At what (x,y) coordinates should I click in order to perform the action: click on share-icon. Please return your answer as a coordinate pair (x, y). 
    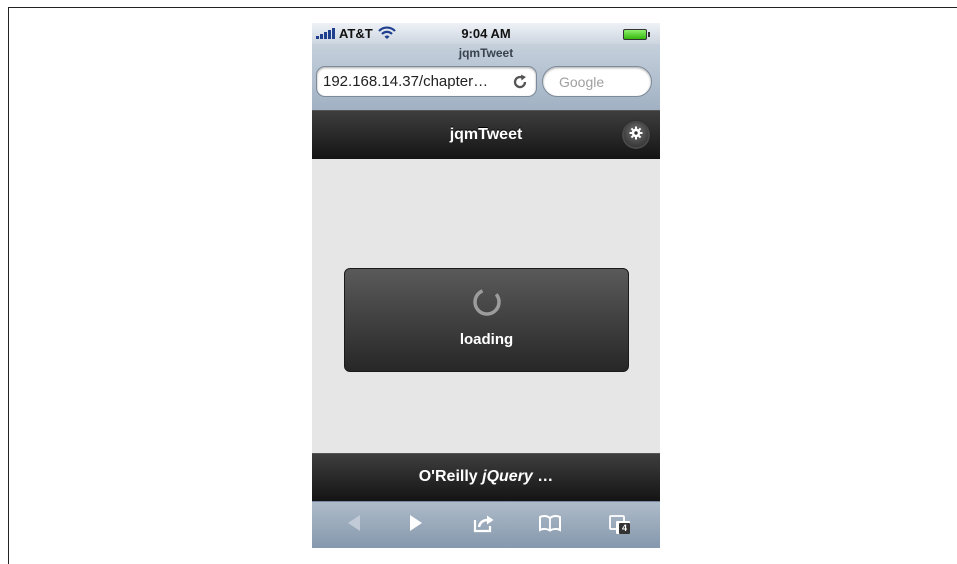
    Looking at the image, I should click on (484, 525).